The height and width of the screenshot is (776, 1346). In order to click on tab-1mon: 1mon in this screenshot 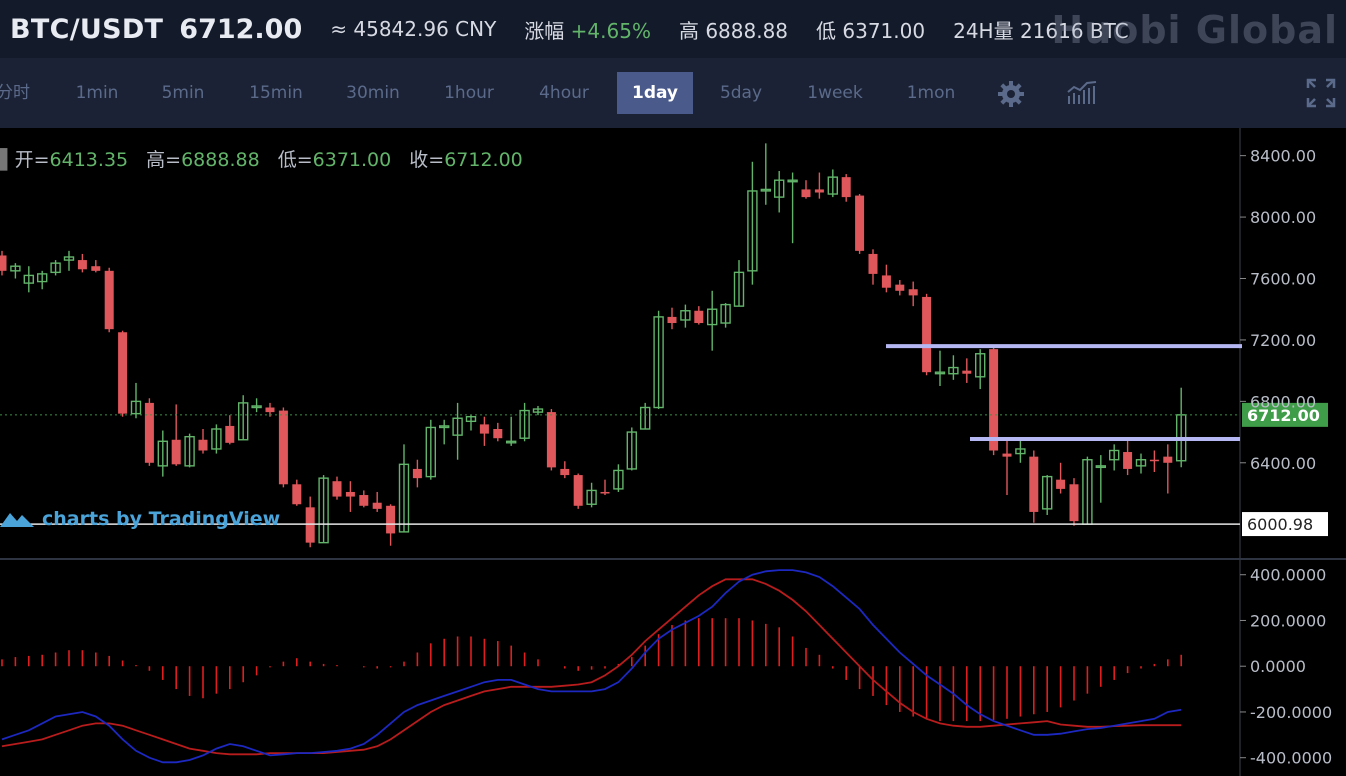, I will do `click(931, 93)`.